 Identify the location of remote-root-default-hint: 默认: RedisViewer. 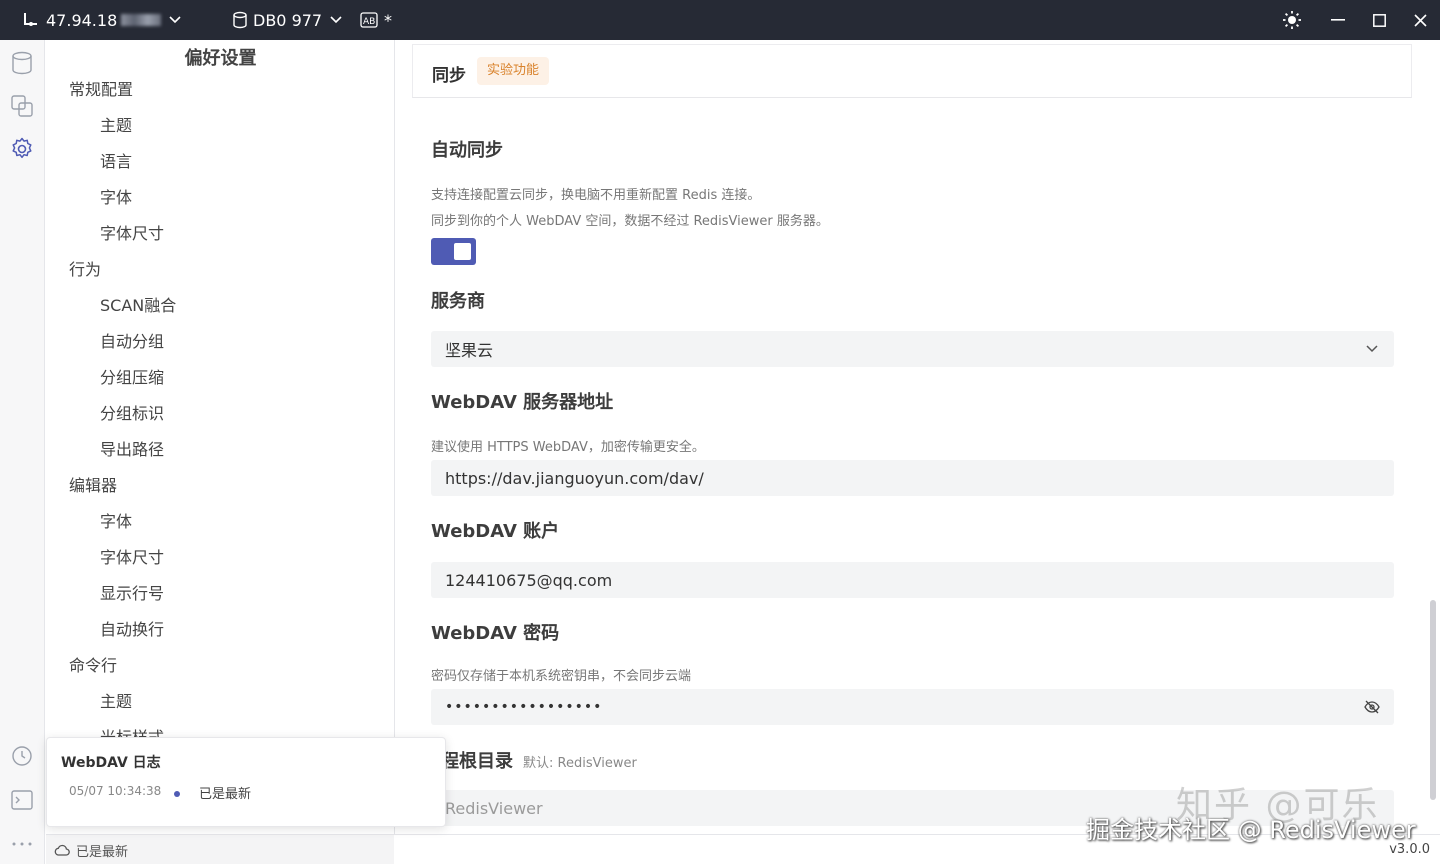
(580, 763).